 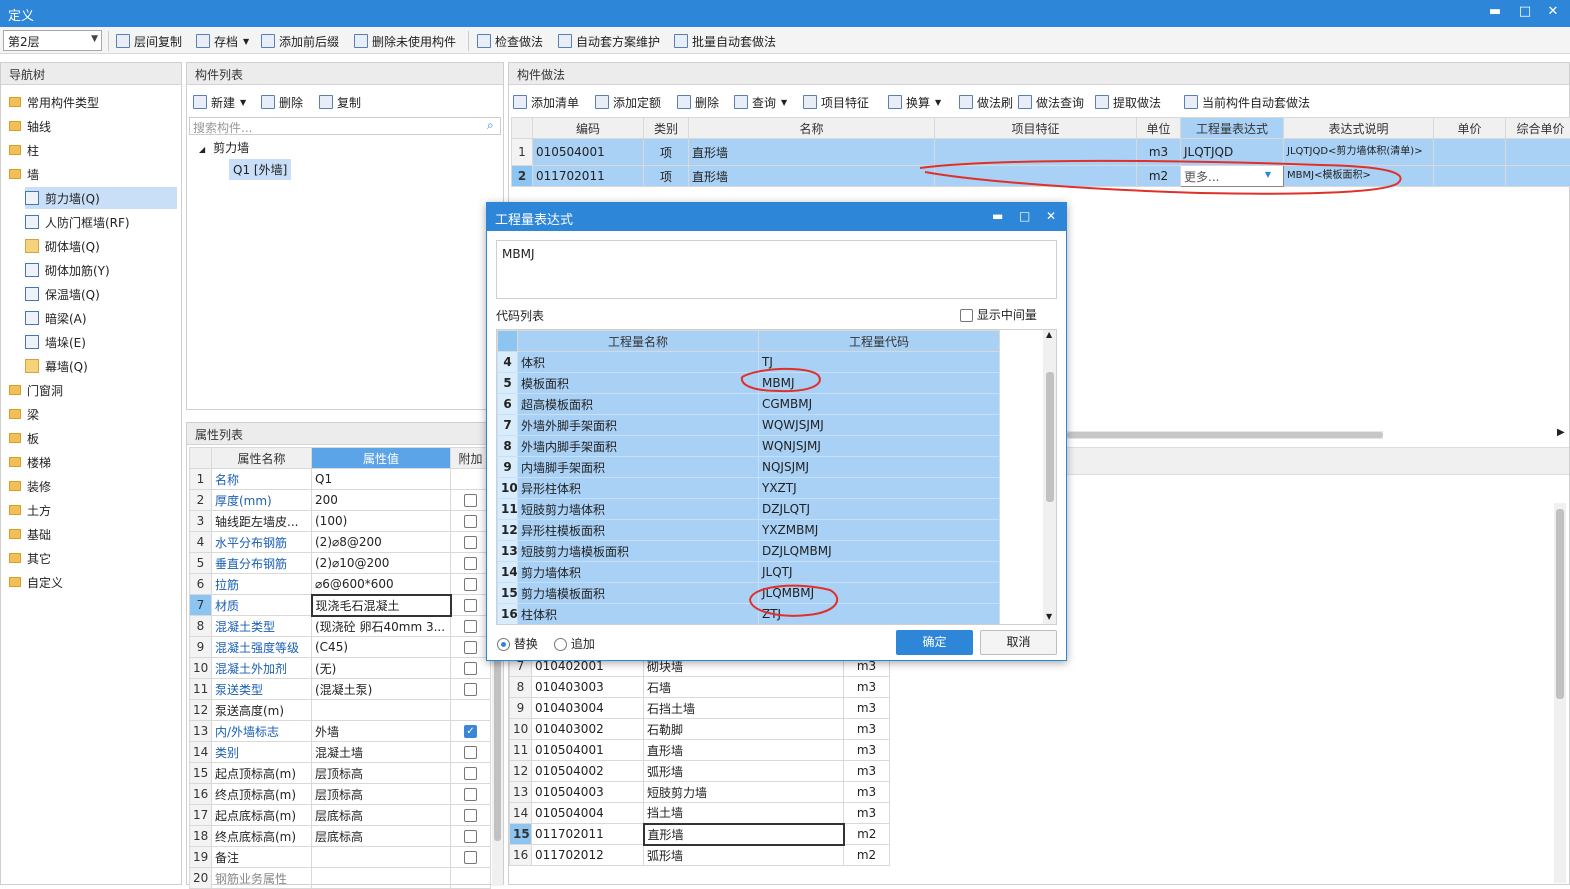 I want to click on copy-floor-button: 层间复制, so click(x=149, y=41).